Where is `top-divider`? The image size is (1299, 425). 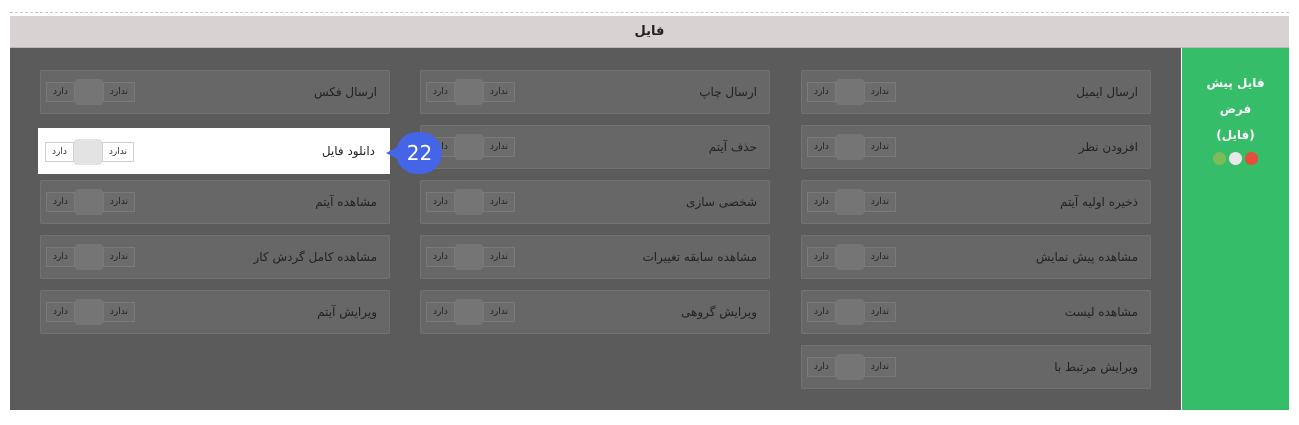
top-divider is located at coordinates (649, 12).